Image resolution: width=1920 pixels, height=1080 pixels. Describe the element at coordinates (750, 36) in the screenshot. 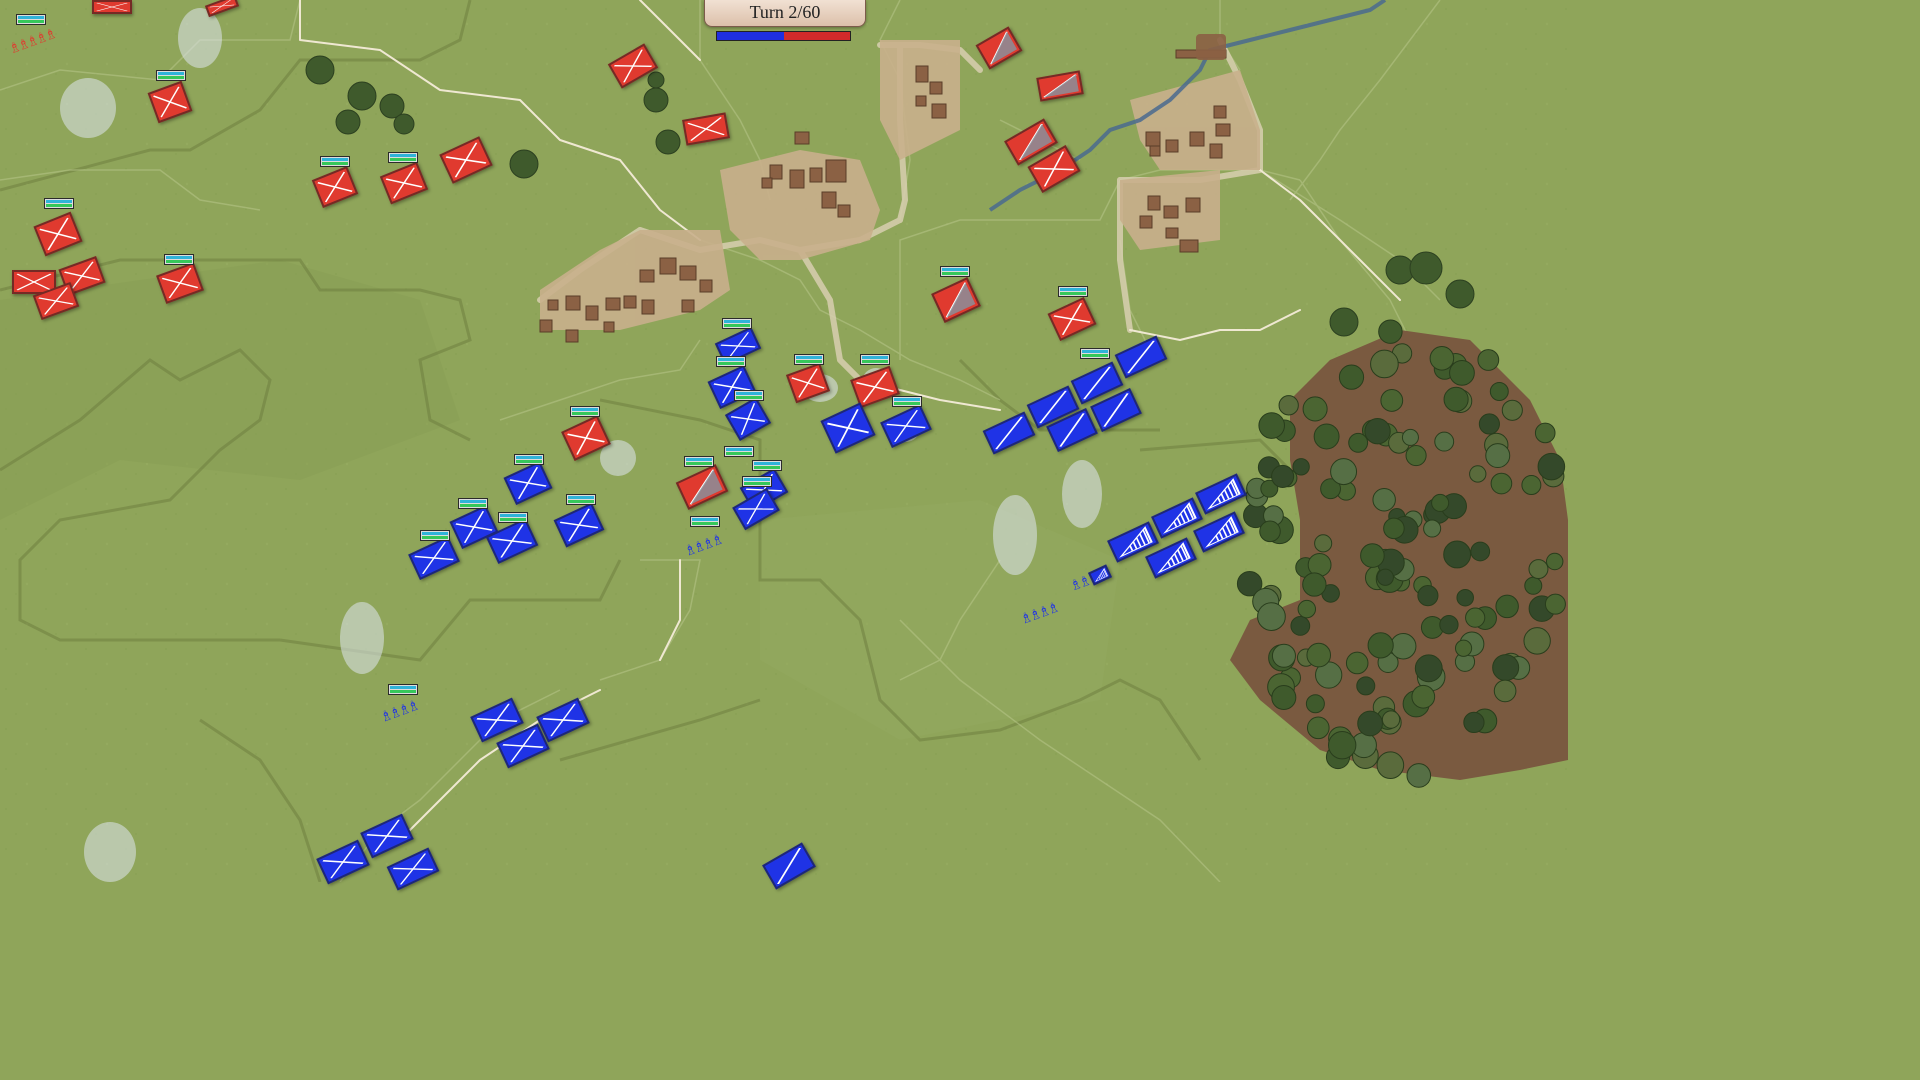

I see `army-strength-blue-fill` at that location.